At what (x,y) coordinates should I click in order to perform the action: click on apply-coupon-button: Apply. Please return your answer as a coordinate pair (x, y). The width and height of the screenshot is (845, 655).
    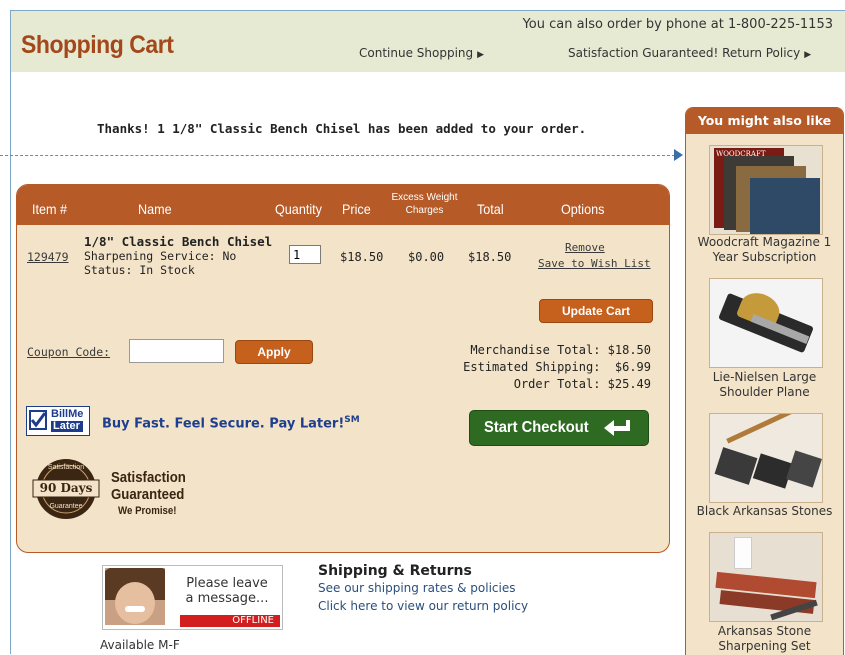
    Looking at the image, I should click on (274, 352).